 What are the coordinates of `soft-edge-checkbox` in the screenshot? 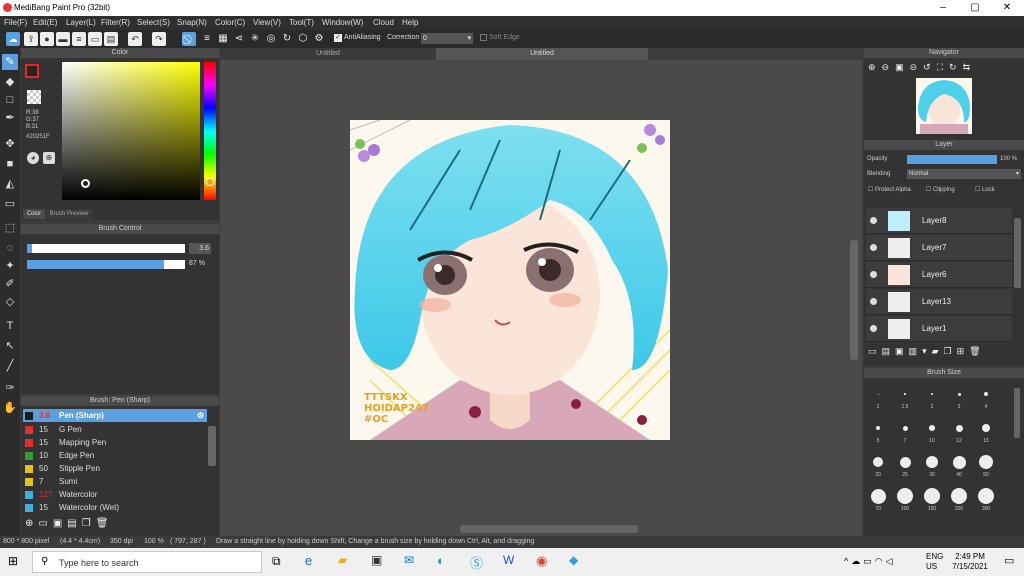 It's located at (483, 37).